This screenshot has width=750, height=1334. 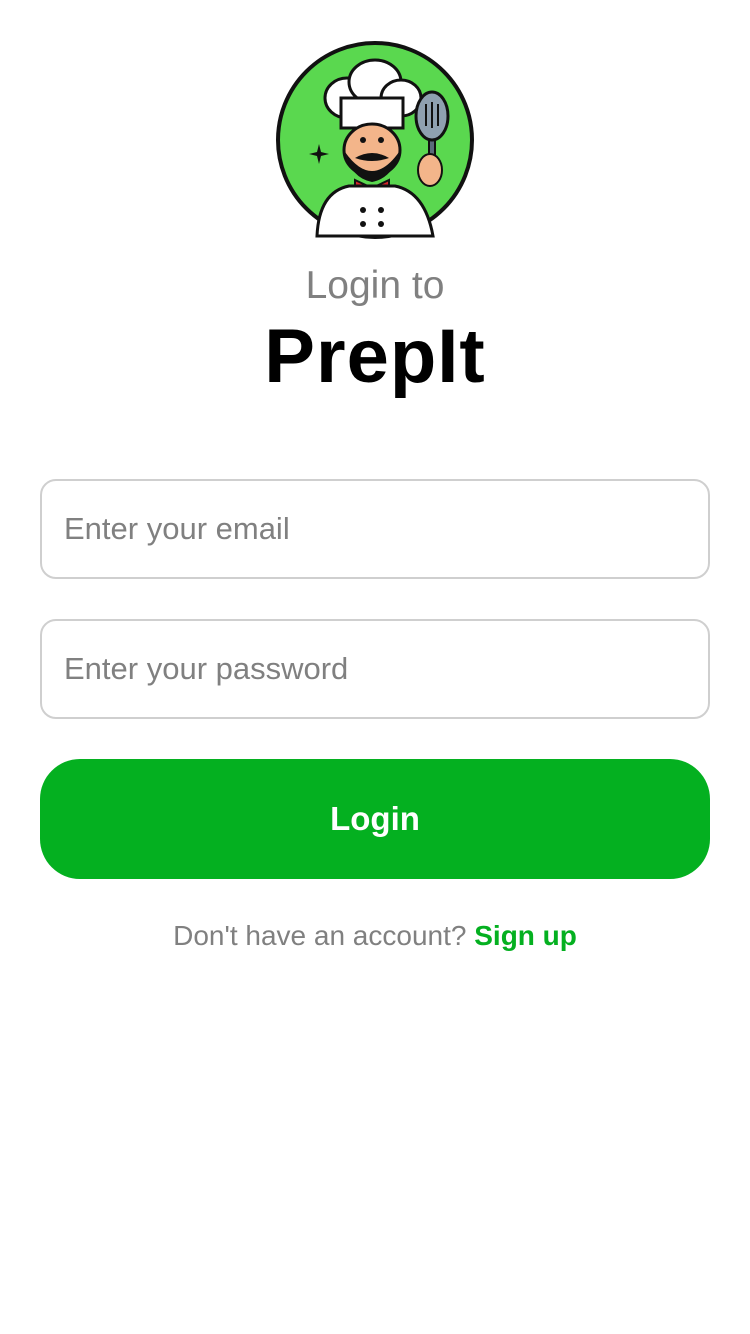 I want to click on password-field, so click(x=375, y=669).